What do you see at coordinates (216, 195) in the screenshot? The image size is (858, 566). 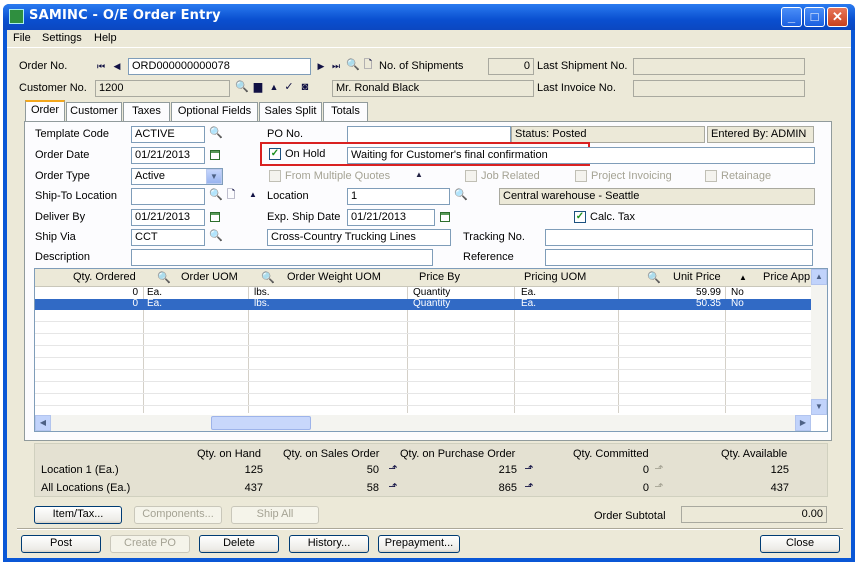 I see `ship-to-finder-icon: 🔍` at bounding box center [216, 195].